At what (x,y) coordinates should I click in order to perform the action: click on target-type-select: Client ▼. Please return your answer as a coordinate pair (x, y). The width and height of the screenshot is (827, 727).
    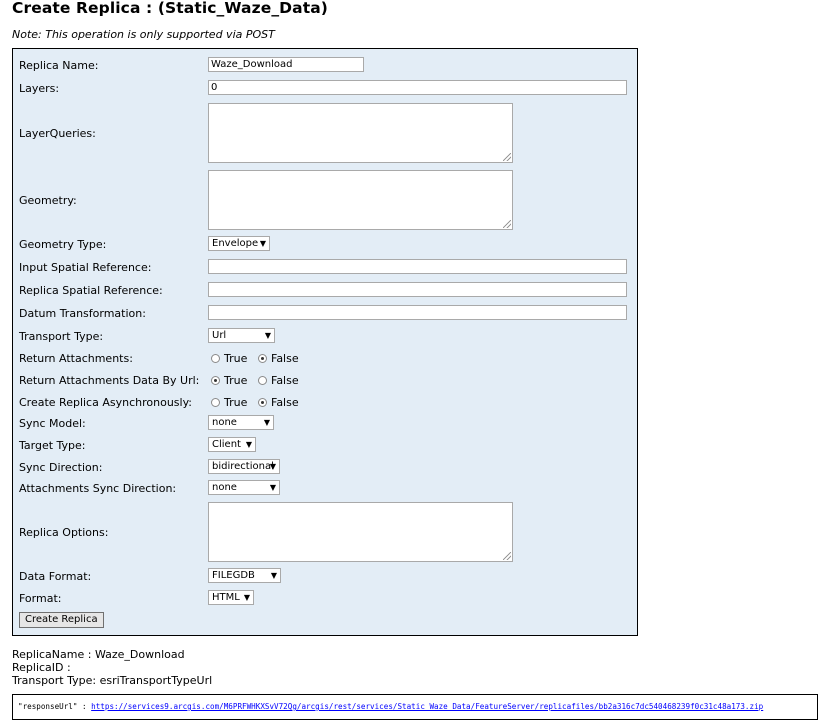
    Looking at the image, I should click on (232, 444).